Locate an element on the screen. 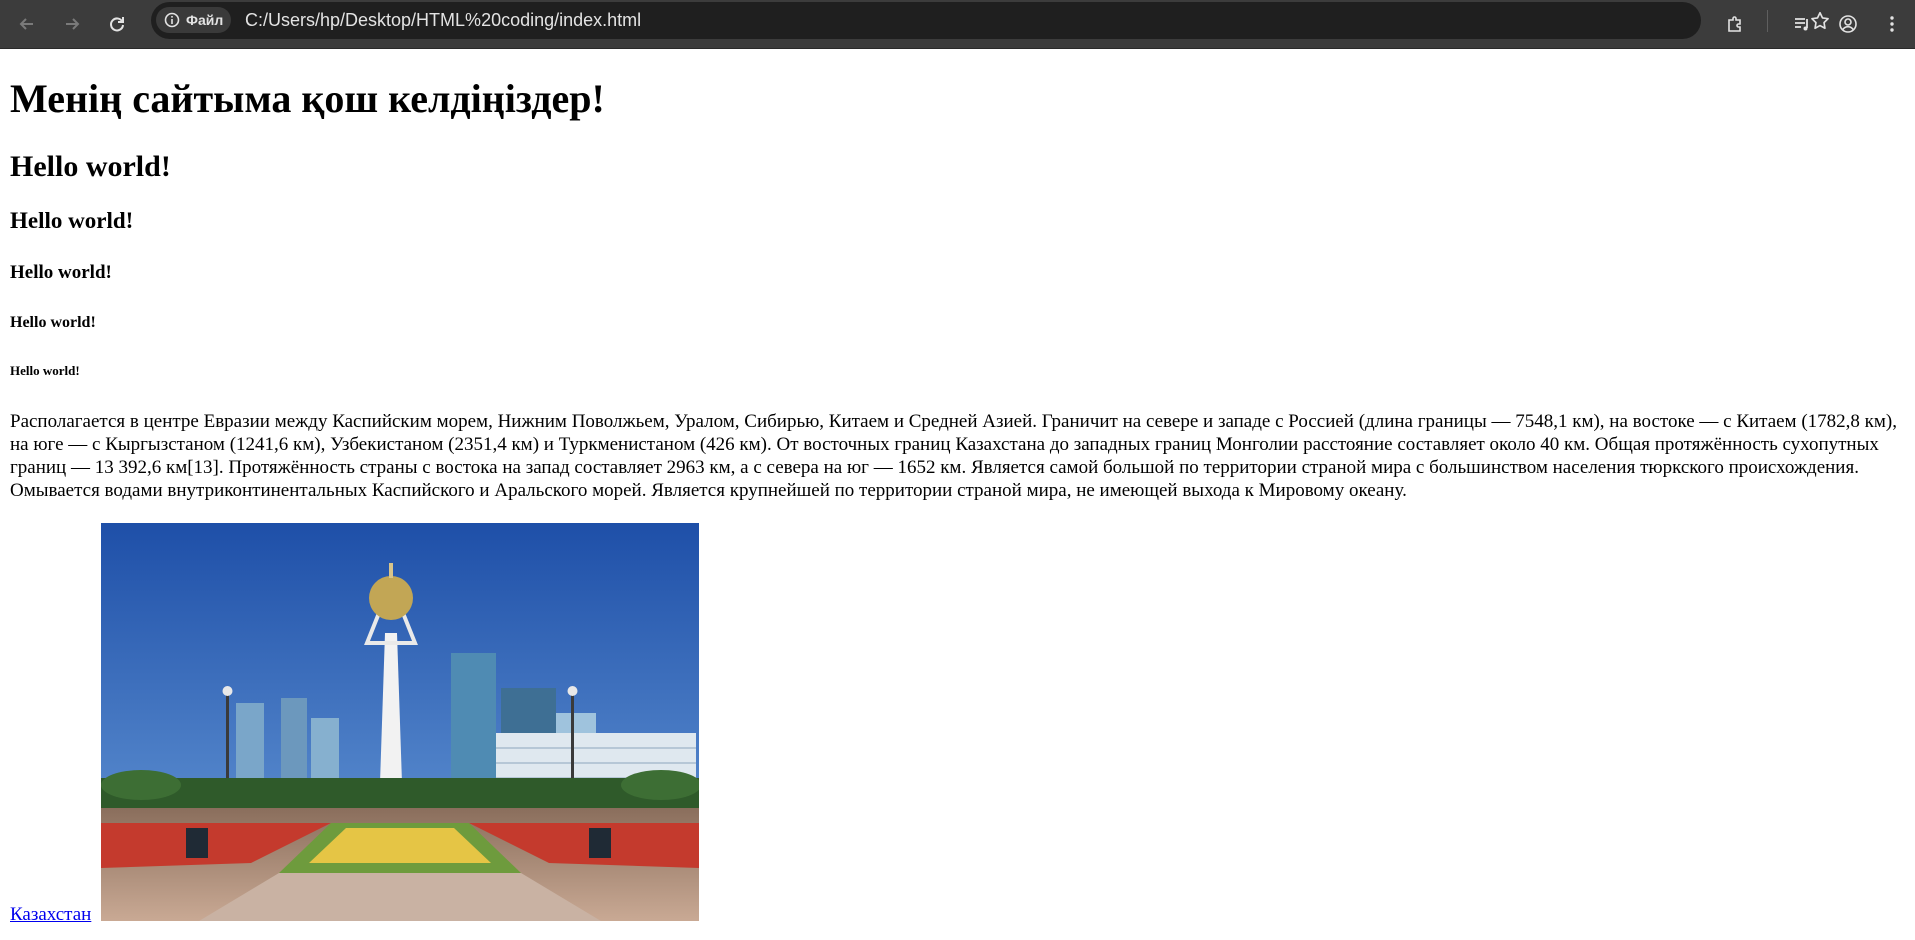 Image resolution: width=1915 pixels, height=940 pixels. heading-h2: Hello world! is located at coordinates (90, 166).